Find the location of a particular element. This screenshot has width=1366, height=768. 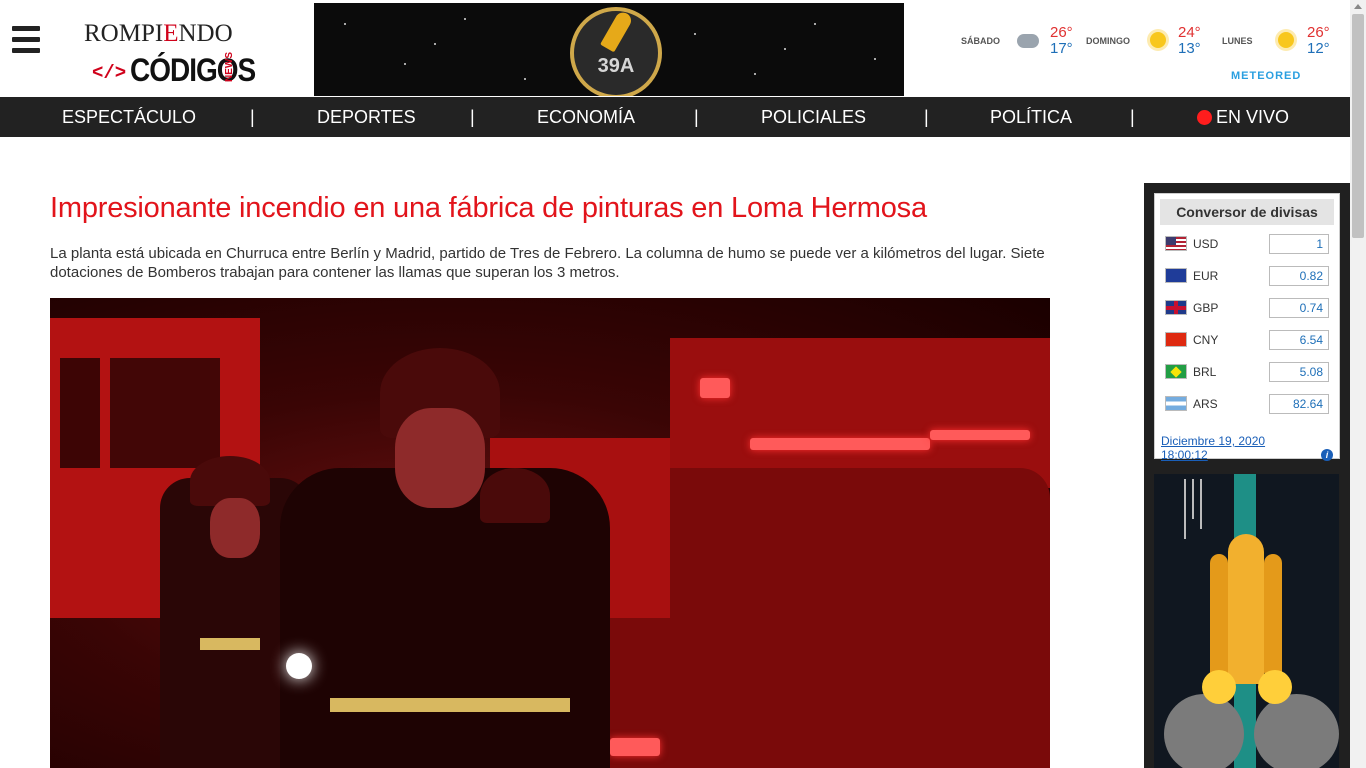

info-icon: i is located at coordinates (1327, 455).